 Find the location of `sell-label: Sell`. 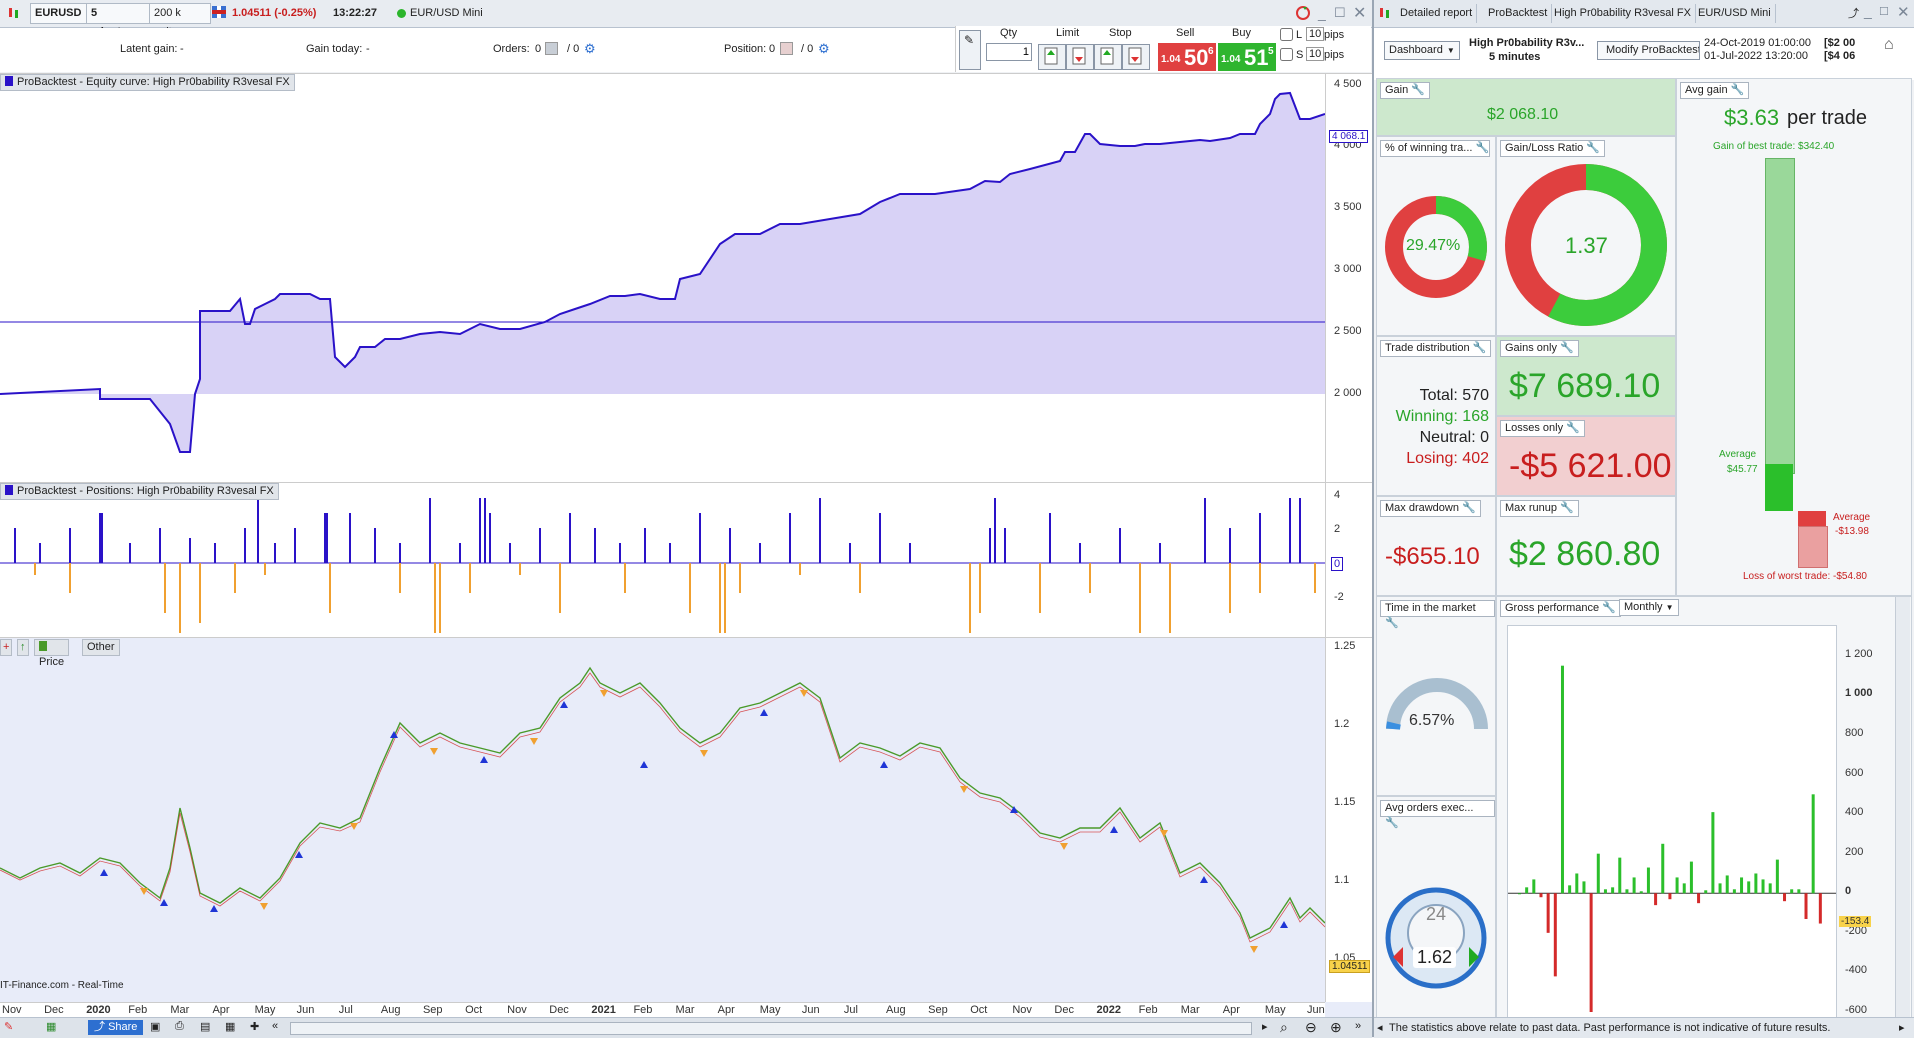

sell-label: Sell is located at coordinates (1185, 33).